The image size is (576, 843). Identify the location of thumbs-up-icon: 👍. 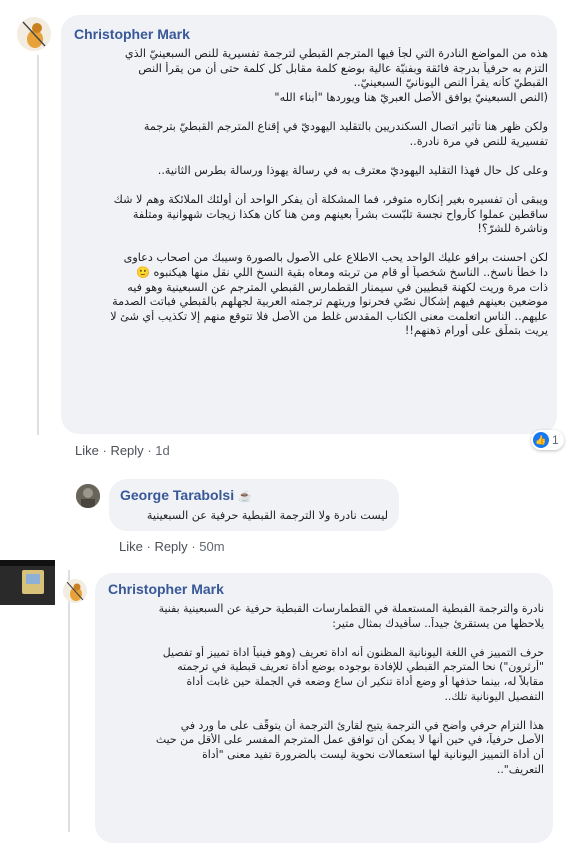
(541, 440).